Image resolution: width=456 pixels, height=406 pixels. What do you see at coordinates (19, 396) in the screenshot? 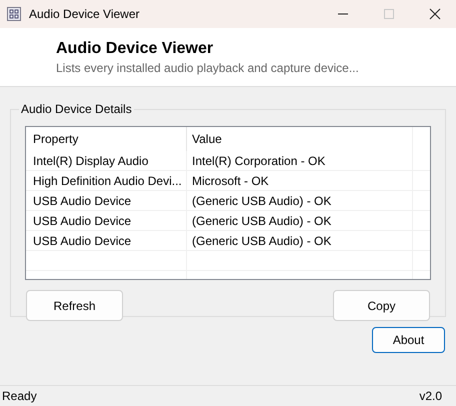
I see `status-text: Ready` at bounding box center [19, 396].